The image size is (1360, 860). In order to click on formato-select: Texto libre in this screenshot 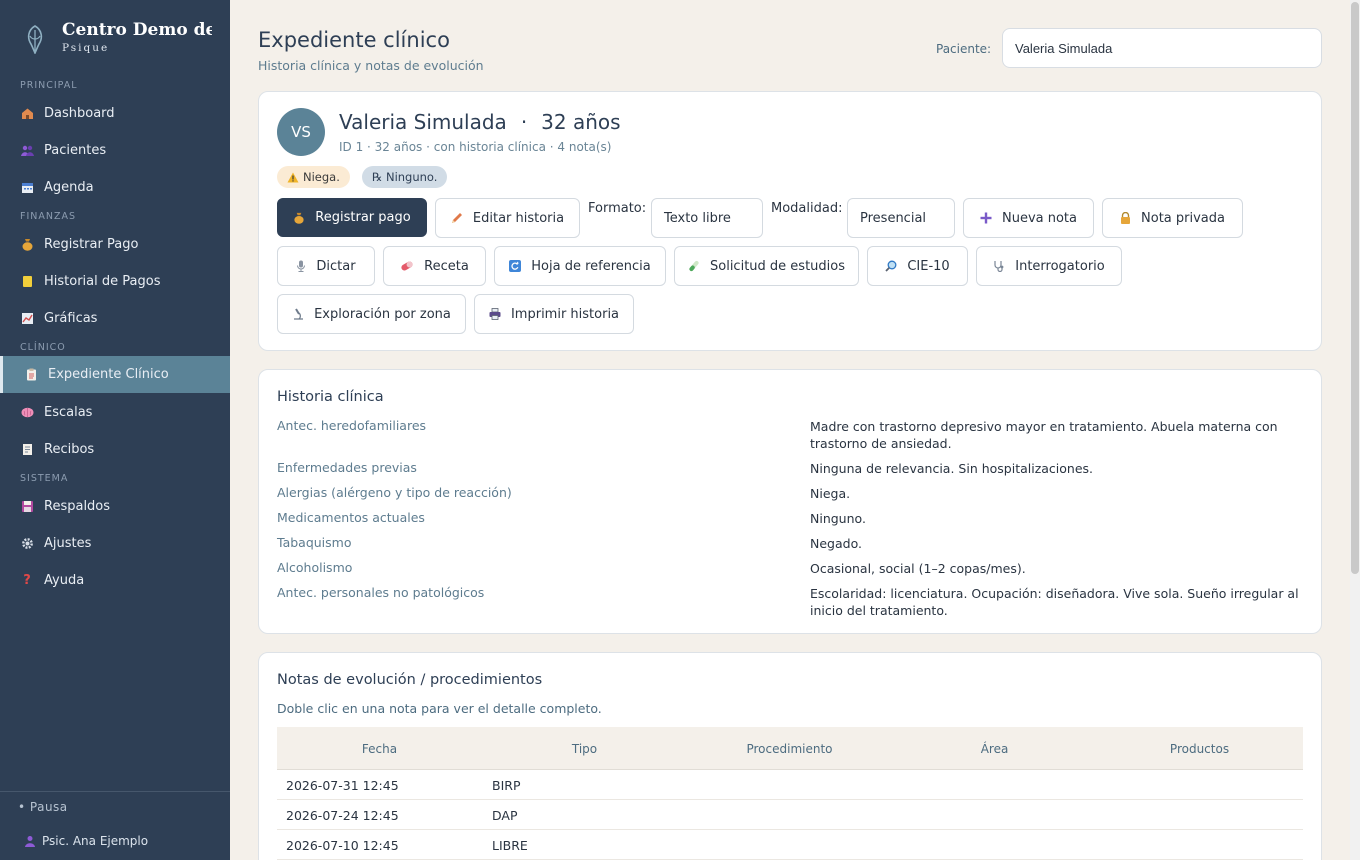, I will do `click(707, 218)`.